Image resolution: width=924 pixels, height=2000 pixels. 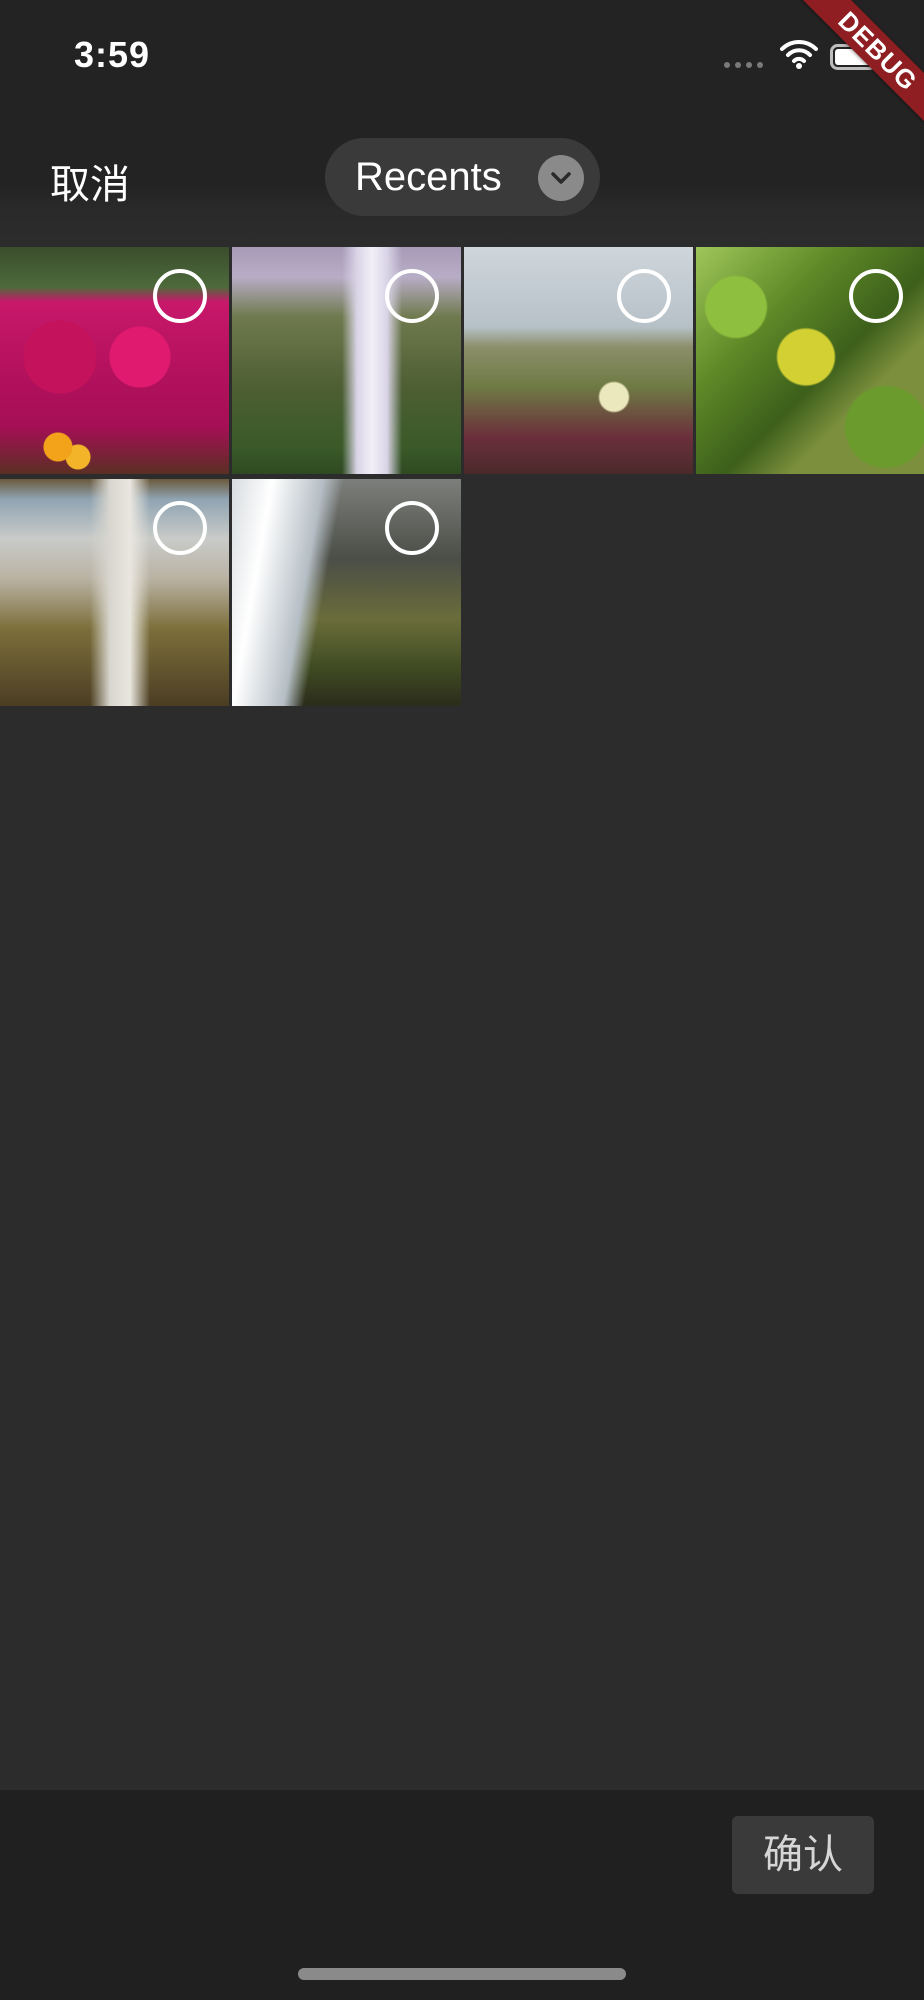 I want to click on wifi-icon, so click(x=799, y=54).